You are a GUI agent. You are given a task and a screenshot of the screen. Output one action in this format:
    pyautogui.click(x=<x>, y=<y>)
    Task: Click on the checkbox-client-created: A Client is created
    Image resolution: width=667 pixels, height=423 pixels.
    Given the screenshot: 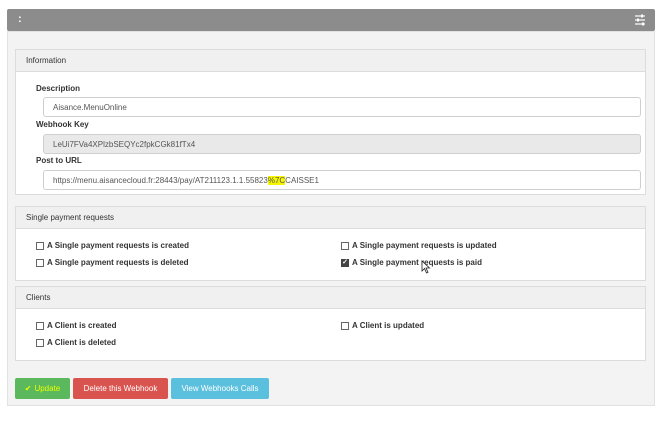 What is the action you would take?
    pyautogui.click(x=76, y=325)
    